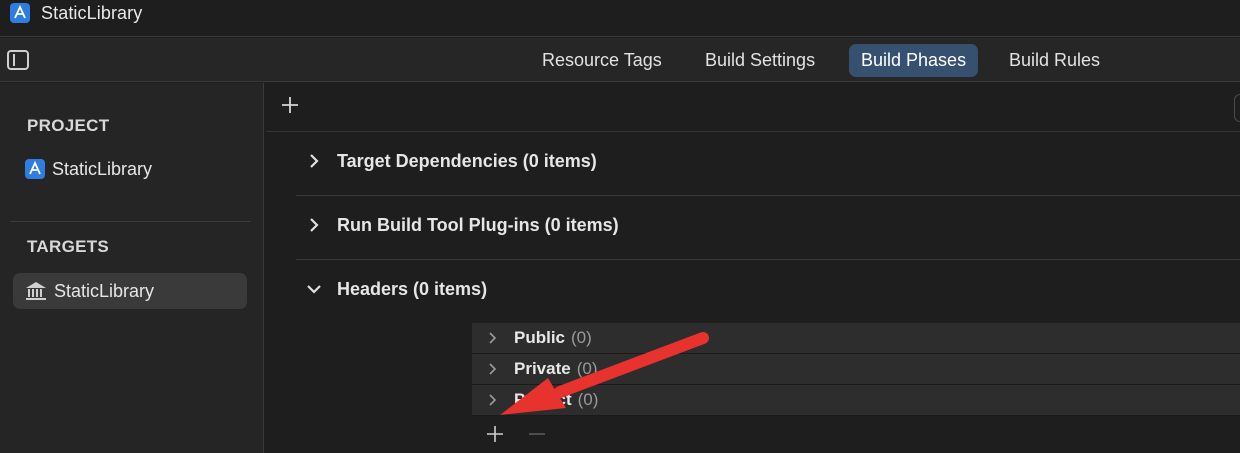 Image resolution: width=1240 pixels, height=453 pixels. Describe the element at coordinates (68, 125) in the screenshot. I see `project-section-heading: PROJECT` at that location.